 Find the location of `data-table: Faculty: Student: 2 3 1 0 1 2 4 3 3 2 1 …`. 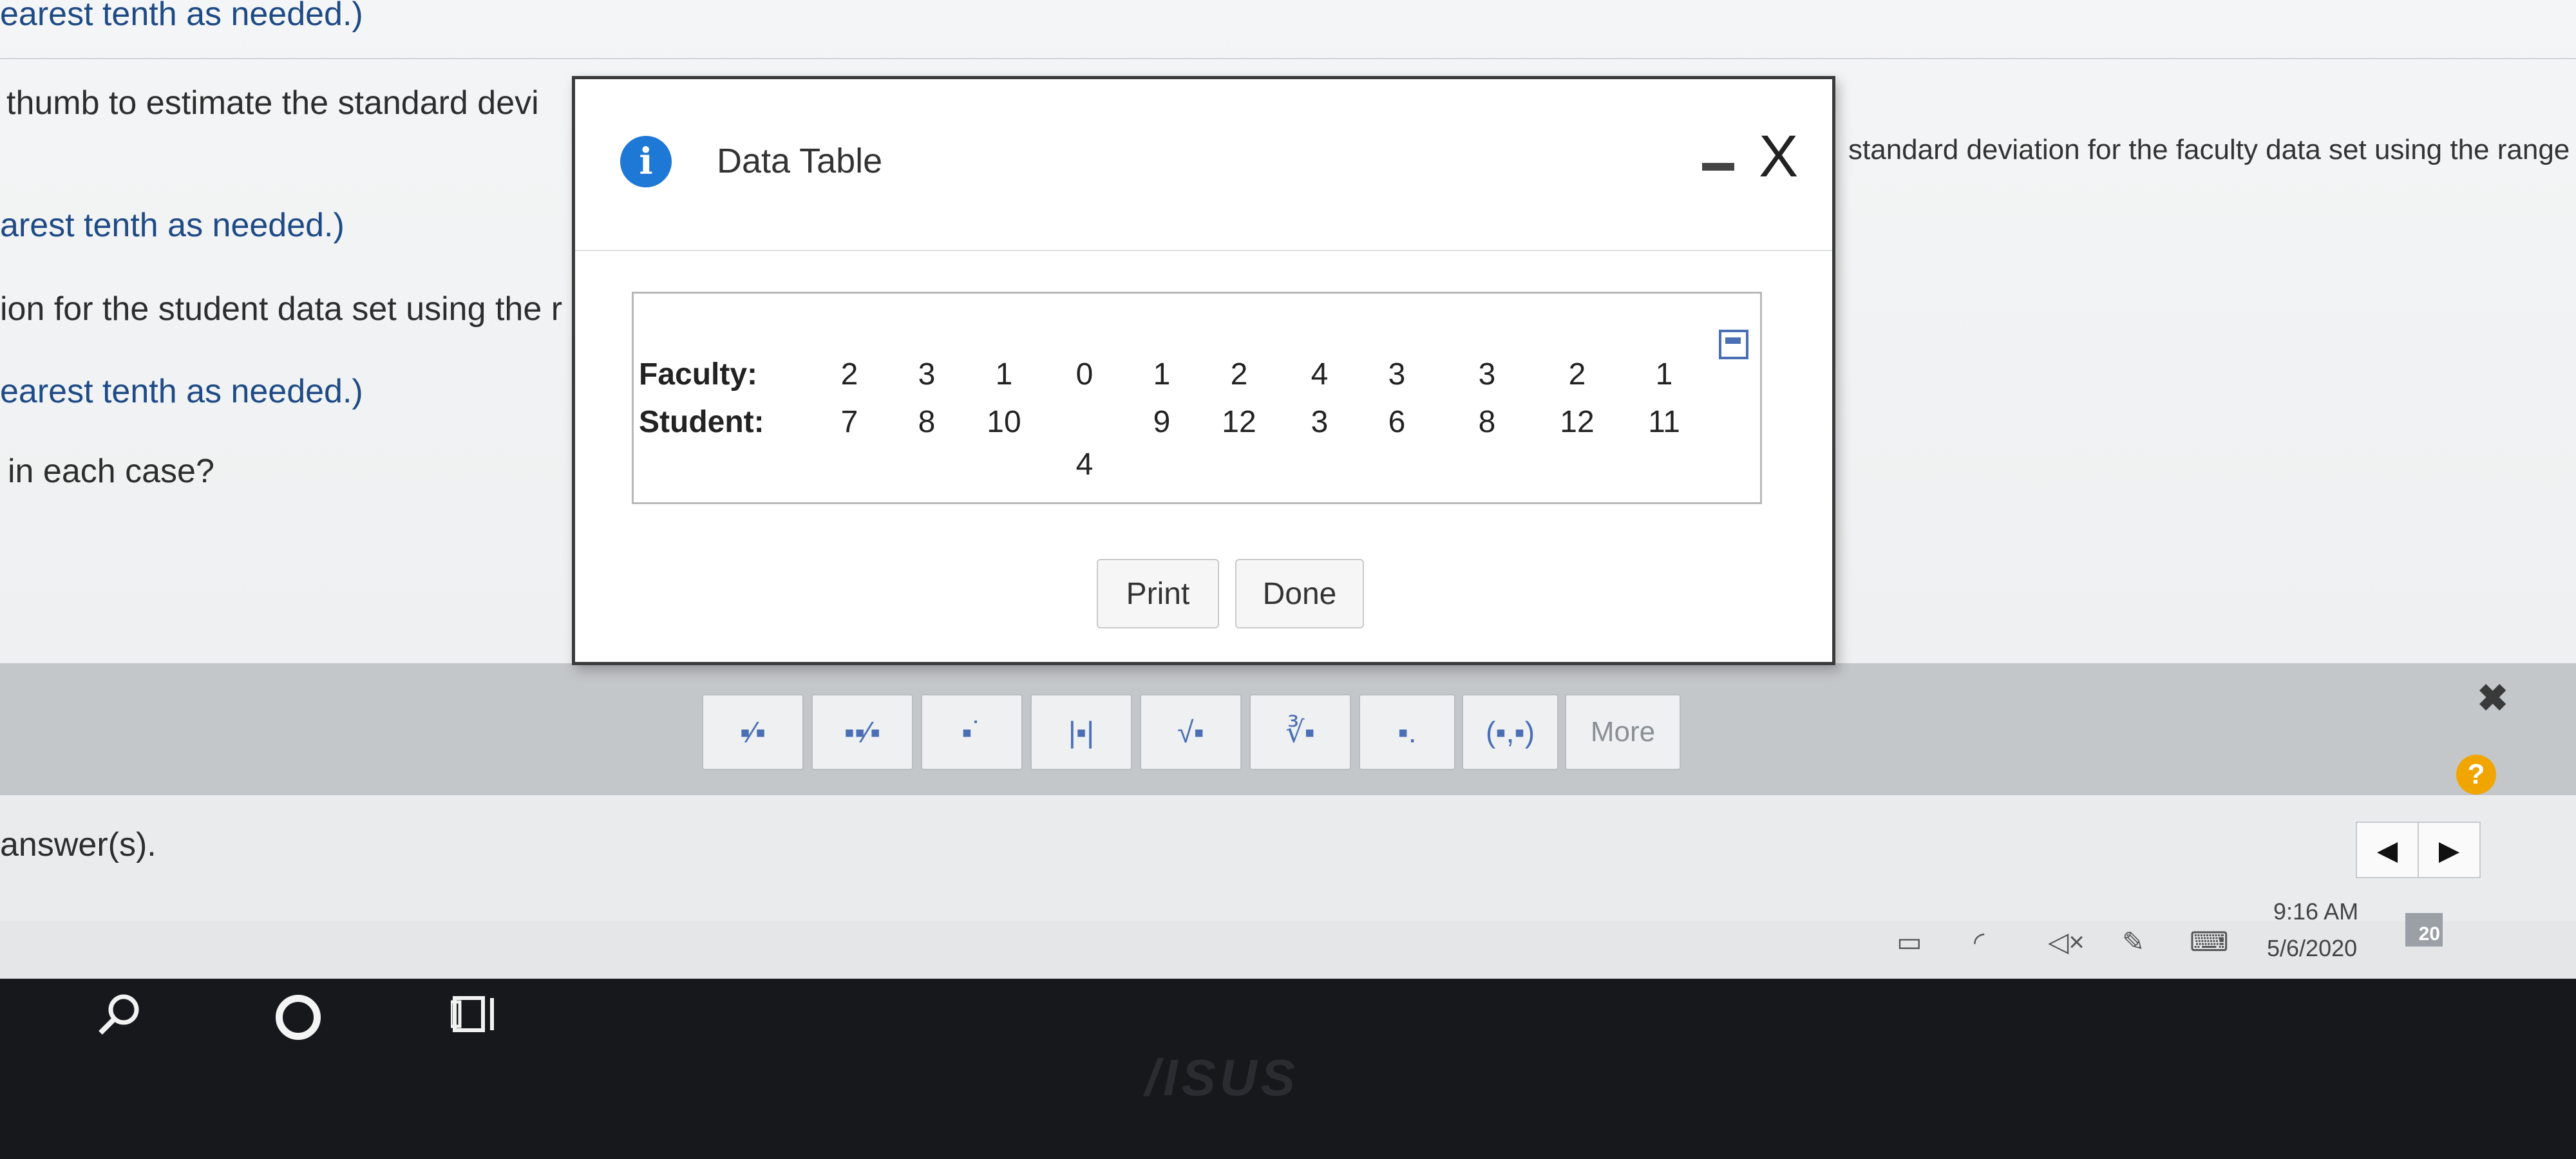

data-table: Faculty: Student: 2 3 1 0 1 2 4 3 3 2 1 … is located at coordinates (1197, 398).